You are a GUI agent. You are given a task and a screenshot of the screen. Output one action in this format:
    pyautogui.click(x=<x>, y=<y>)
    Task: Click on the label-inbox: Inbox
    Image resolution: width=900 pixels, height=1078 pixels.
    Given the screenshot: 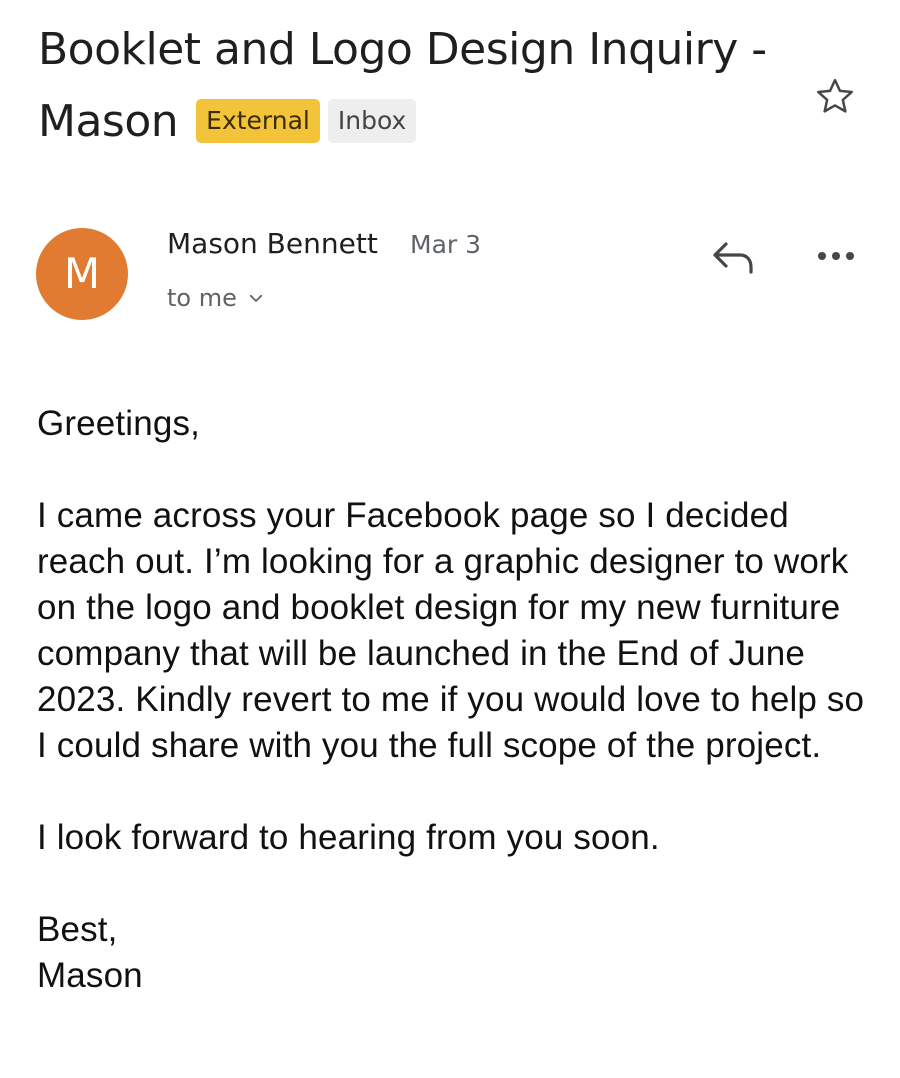 What is the action you would take?
    pyautogui.click(x=372, y=121)
    